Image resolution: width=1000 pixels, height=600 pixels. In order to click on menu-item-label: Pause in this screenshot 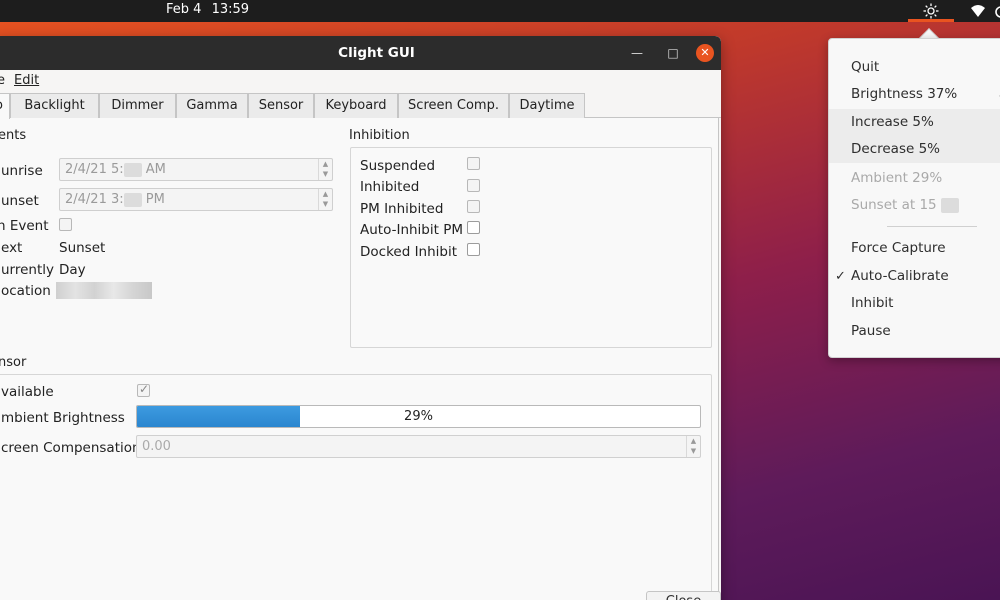, I will do `click(871, 331)`.